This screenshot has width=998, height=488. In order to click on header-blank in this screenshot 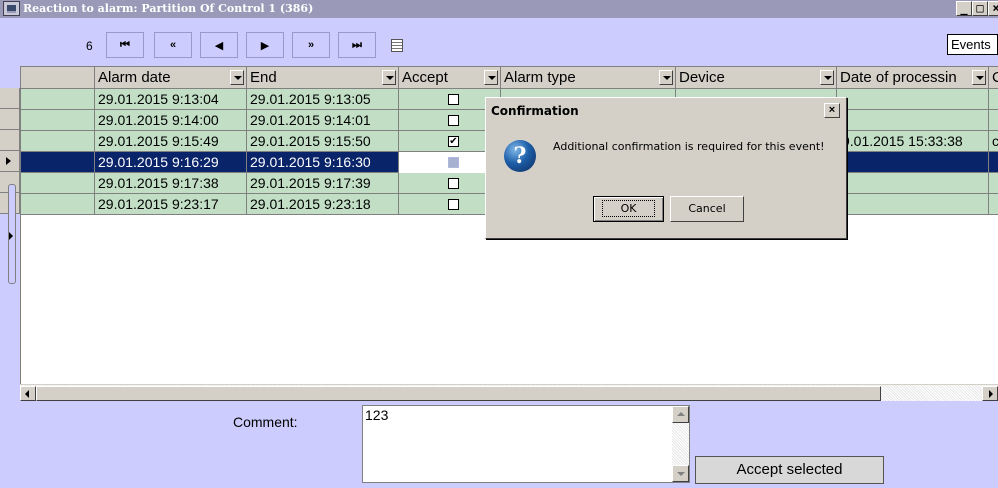, I will do `click(58, 78)`.